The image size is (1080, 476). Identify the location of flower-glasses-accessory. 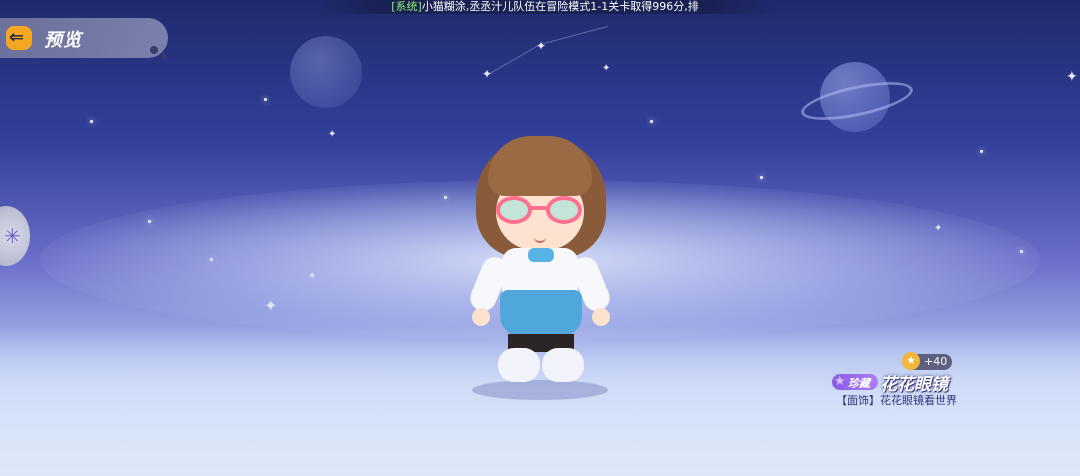
(540, 211).